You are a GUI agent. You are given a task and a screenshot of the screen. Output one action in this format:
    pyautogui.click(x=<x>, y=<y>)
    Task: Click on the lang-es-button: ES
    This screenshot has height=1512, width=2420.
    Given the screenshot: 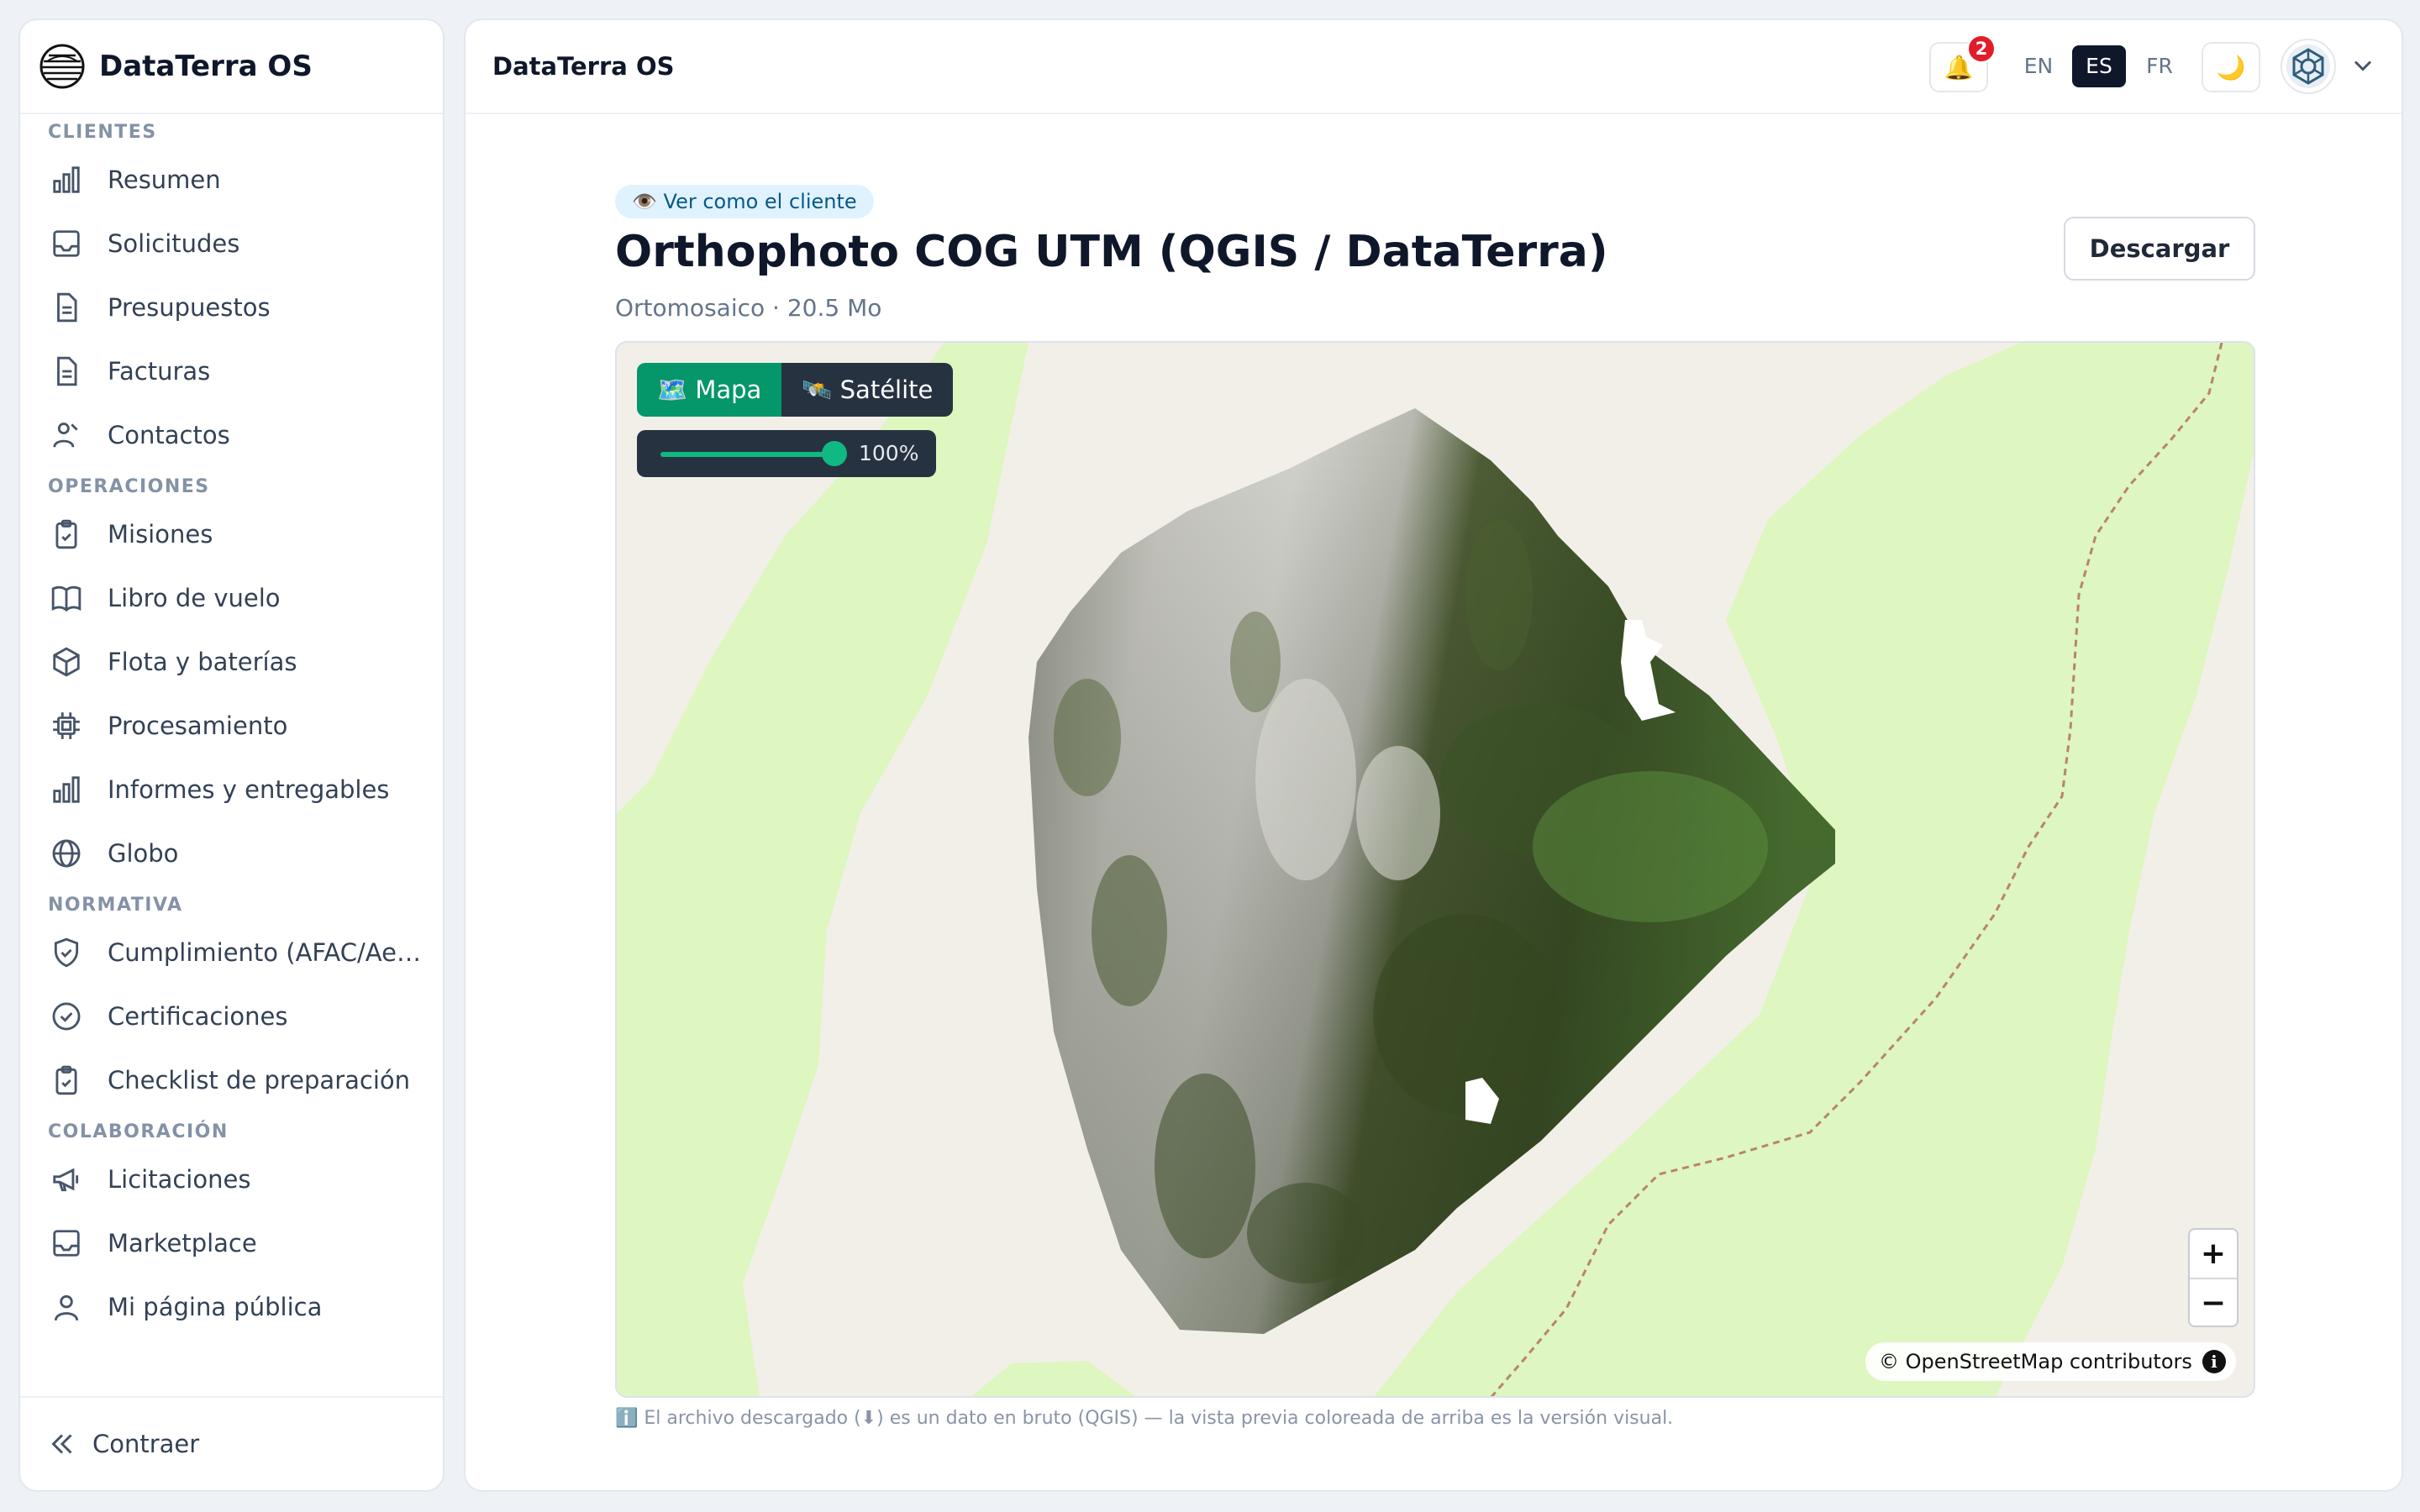 What is the action you would take?
    pyautogui.click(x=2099, y=66)
    